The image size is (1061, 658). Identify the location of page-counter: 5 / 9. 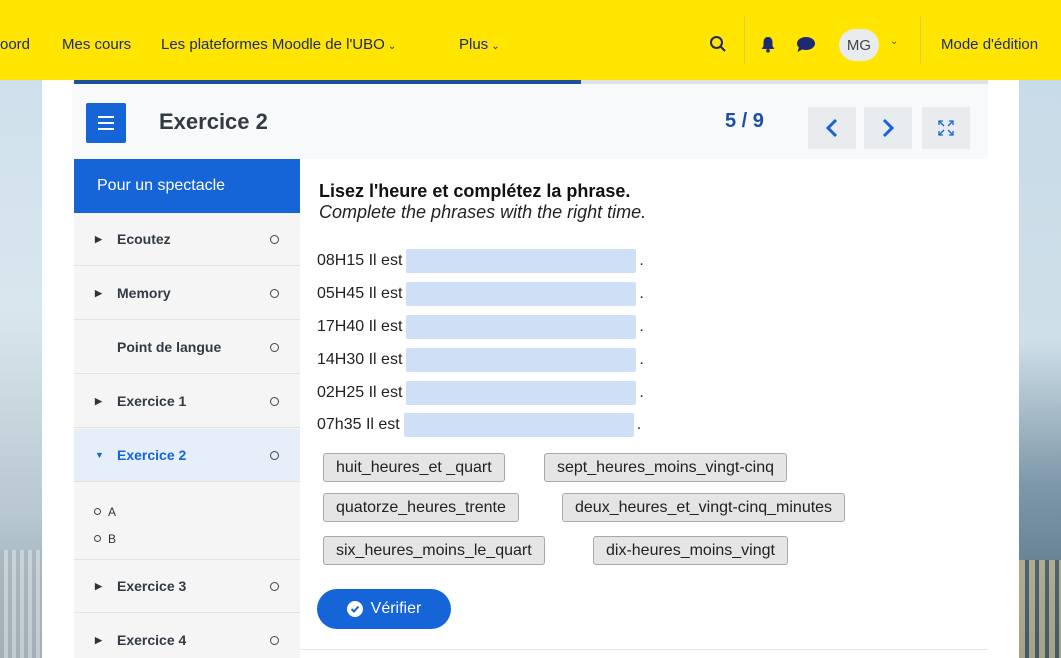
(744, 121).